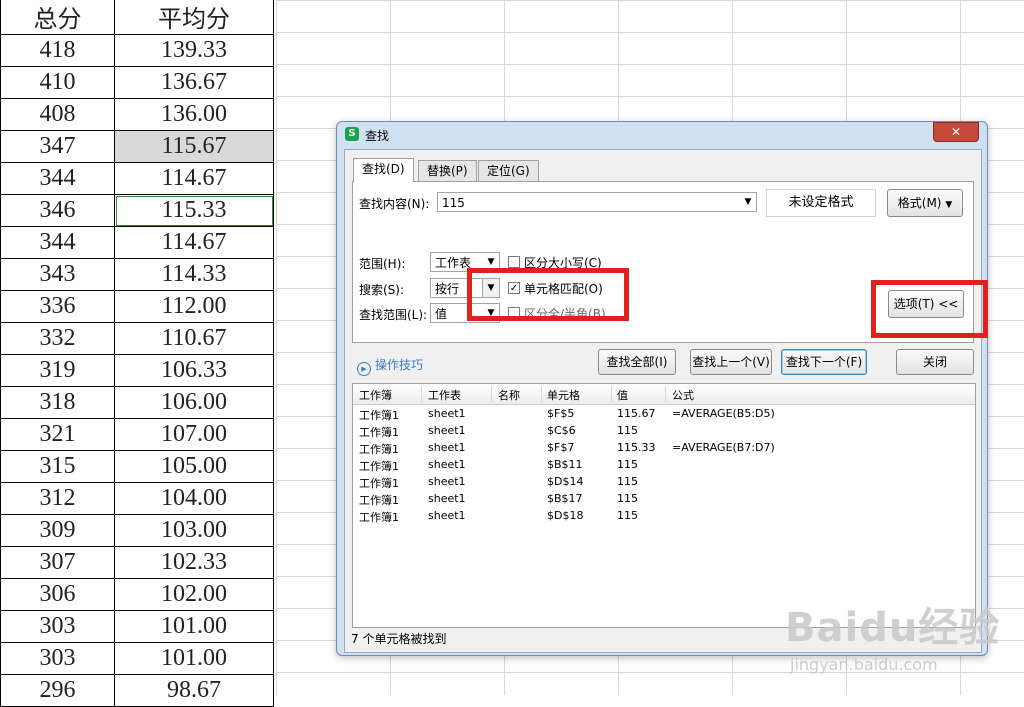 This screenshot has width=1024, height=707. I want to click on table-row: 319 106.33, so click(137, 370).